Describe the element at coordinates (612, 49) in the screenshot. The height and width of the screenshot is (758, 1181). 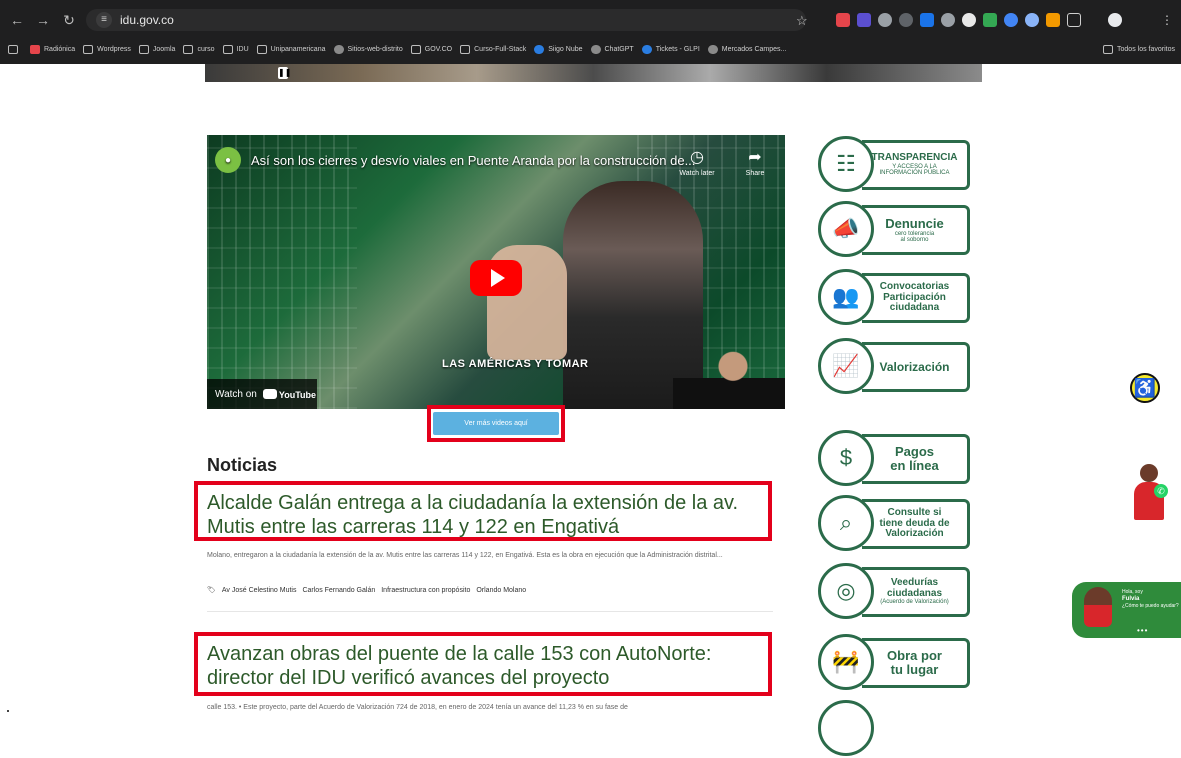
I see `bookmark-item: ChatGPT` at that location.